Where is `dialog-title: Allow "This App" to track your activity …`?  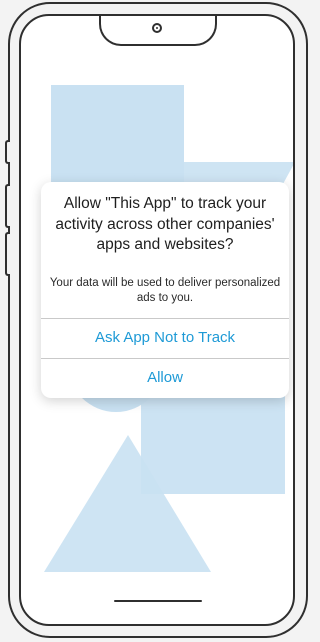 dialog-title: Allow "This App" to track your activity … is located at coordinates (165, 224).